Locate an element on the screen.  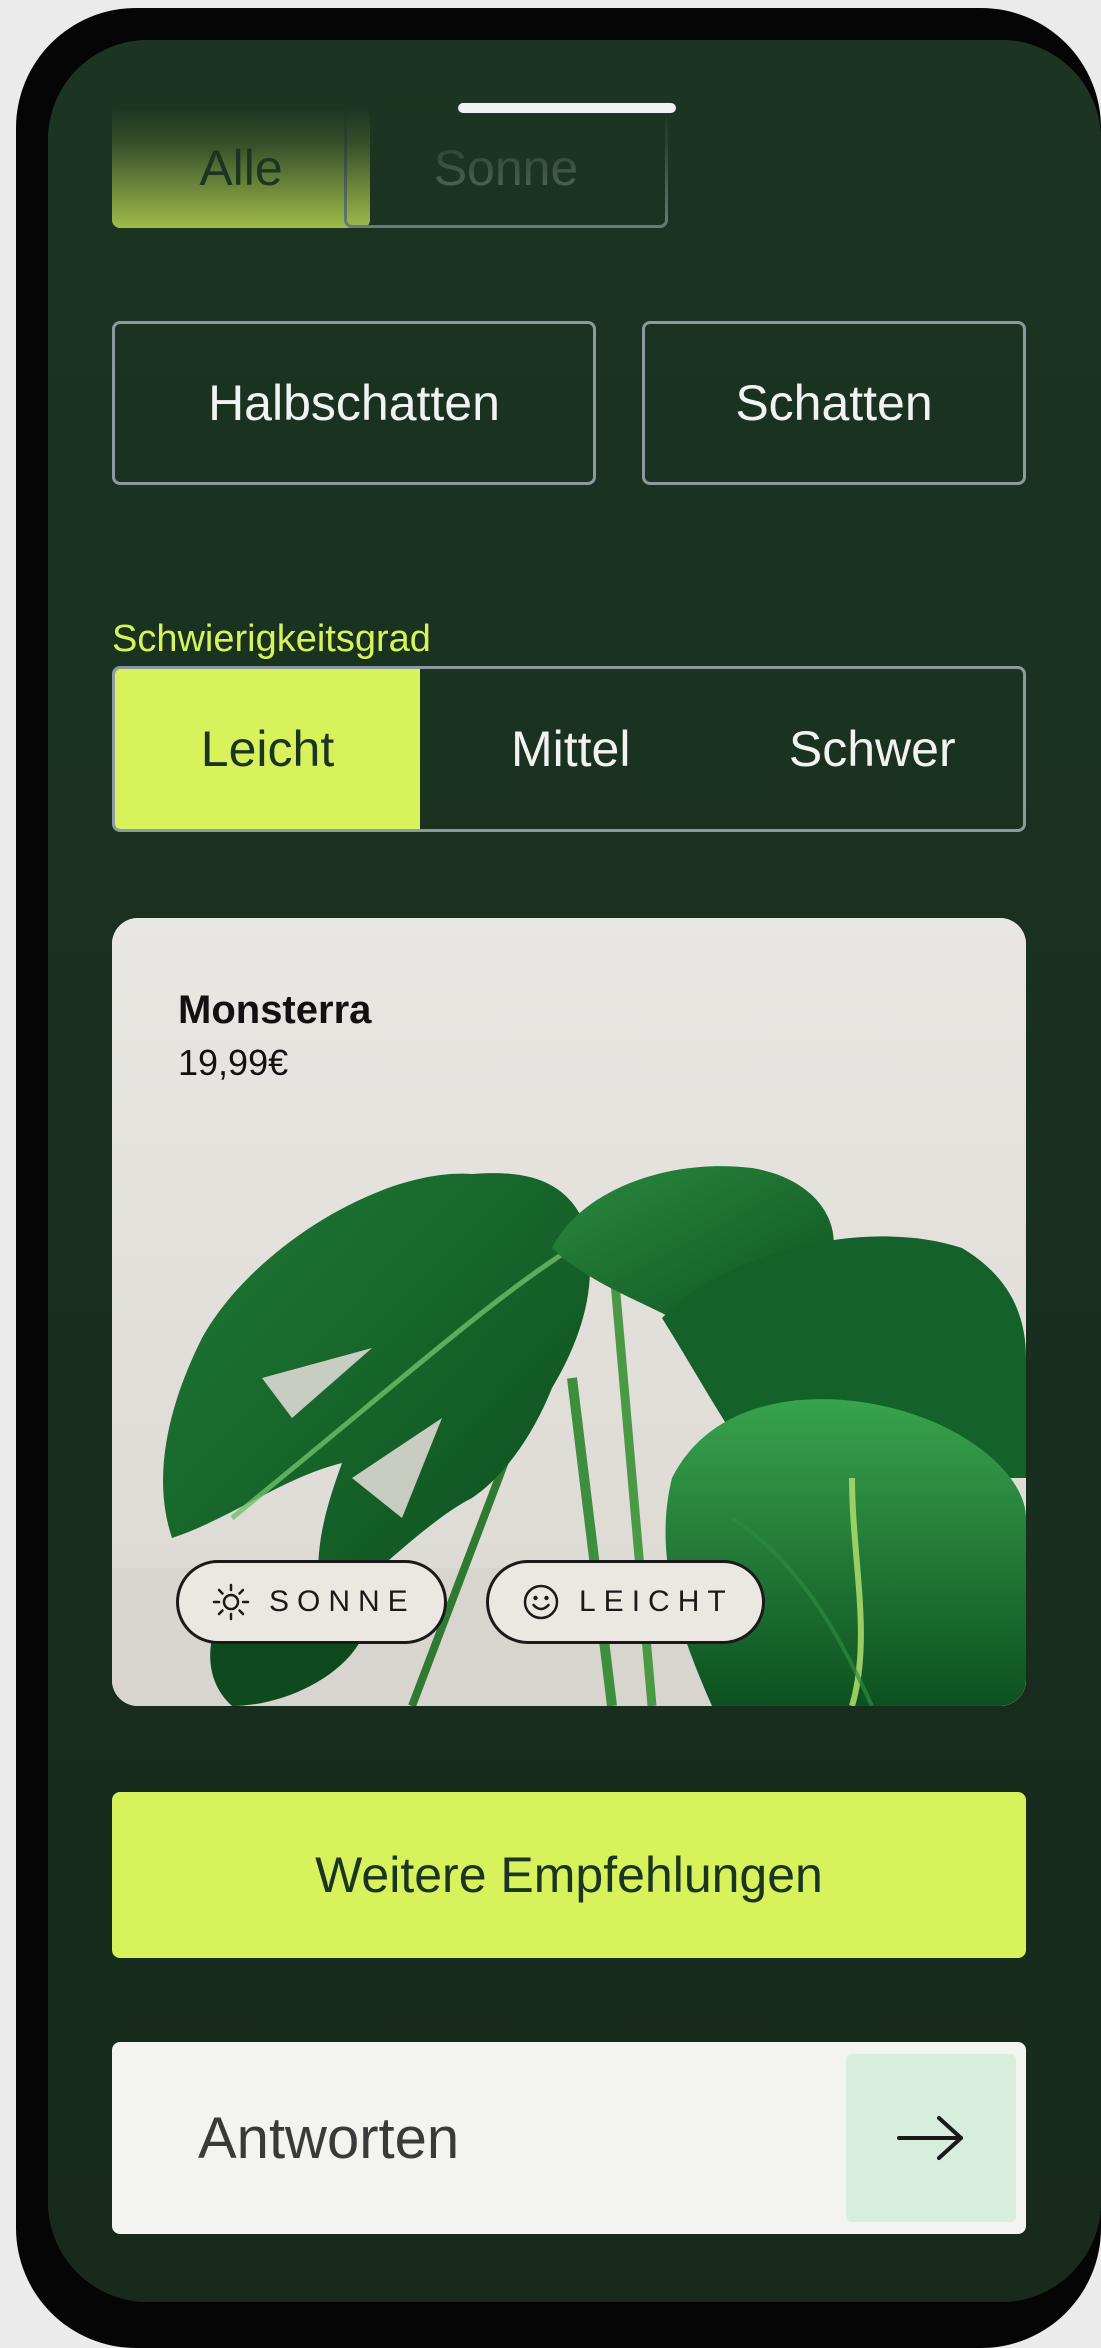
difficulty-option-mittel: Mittel is located at coordinates (571, 749).